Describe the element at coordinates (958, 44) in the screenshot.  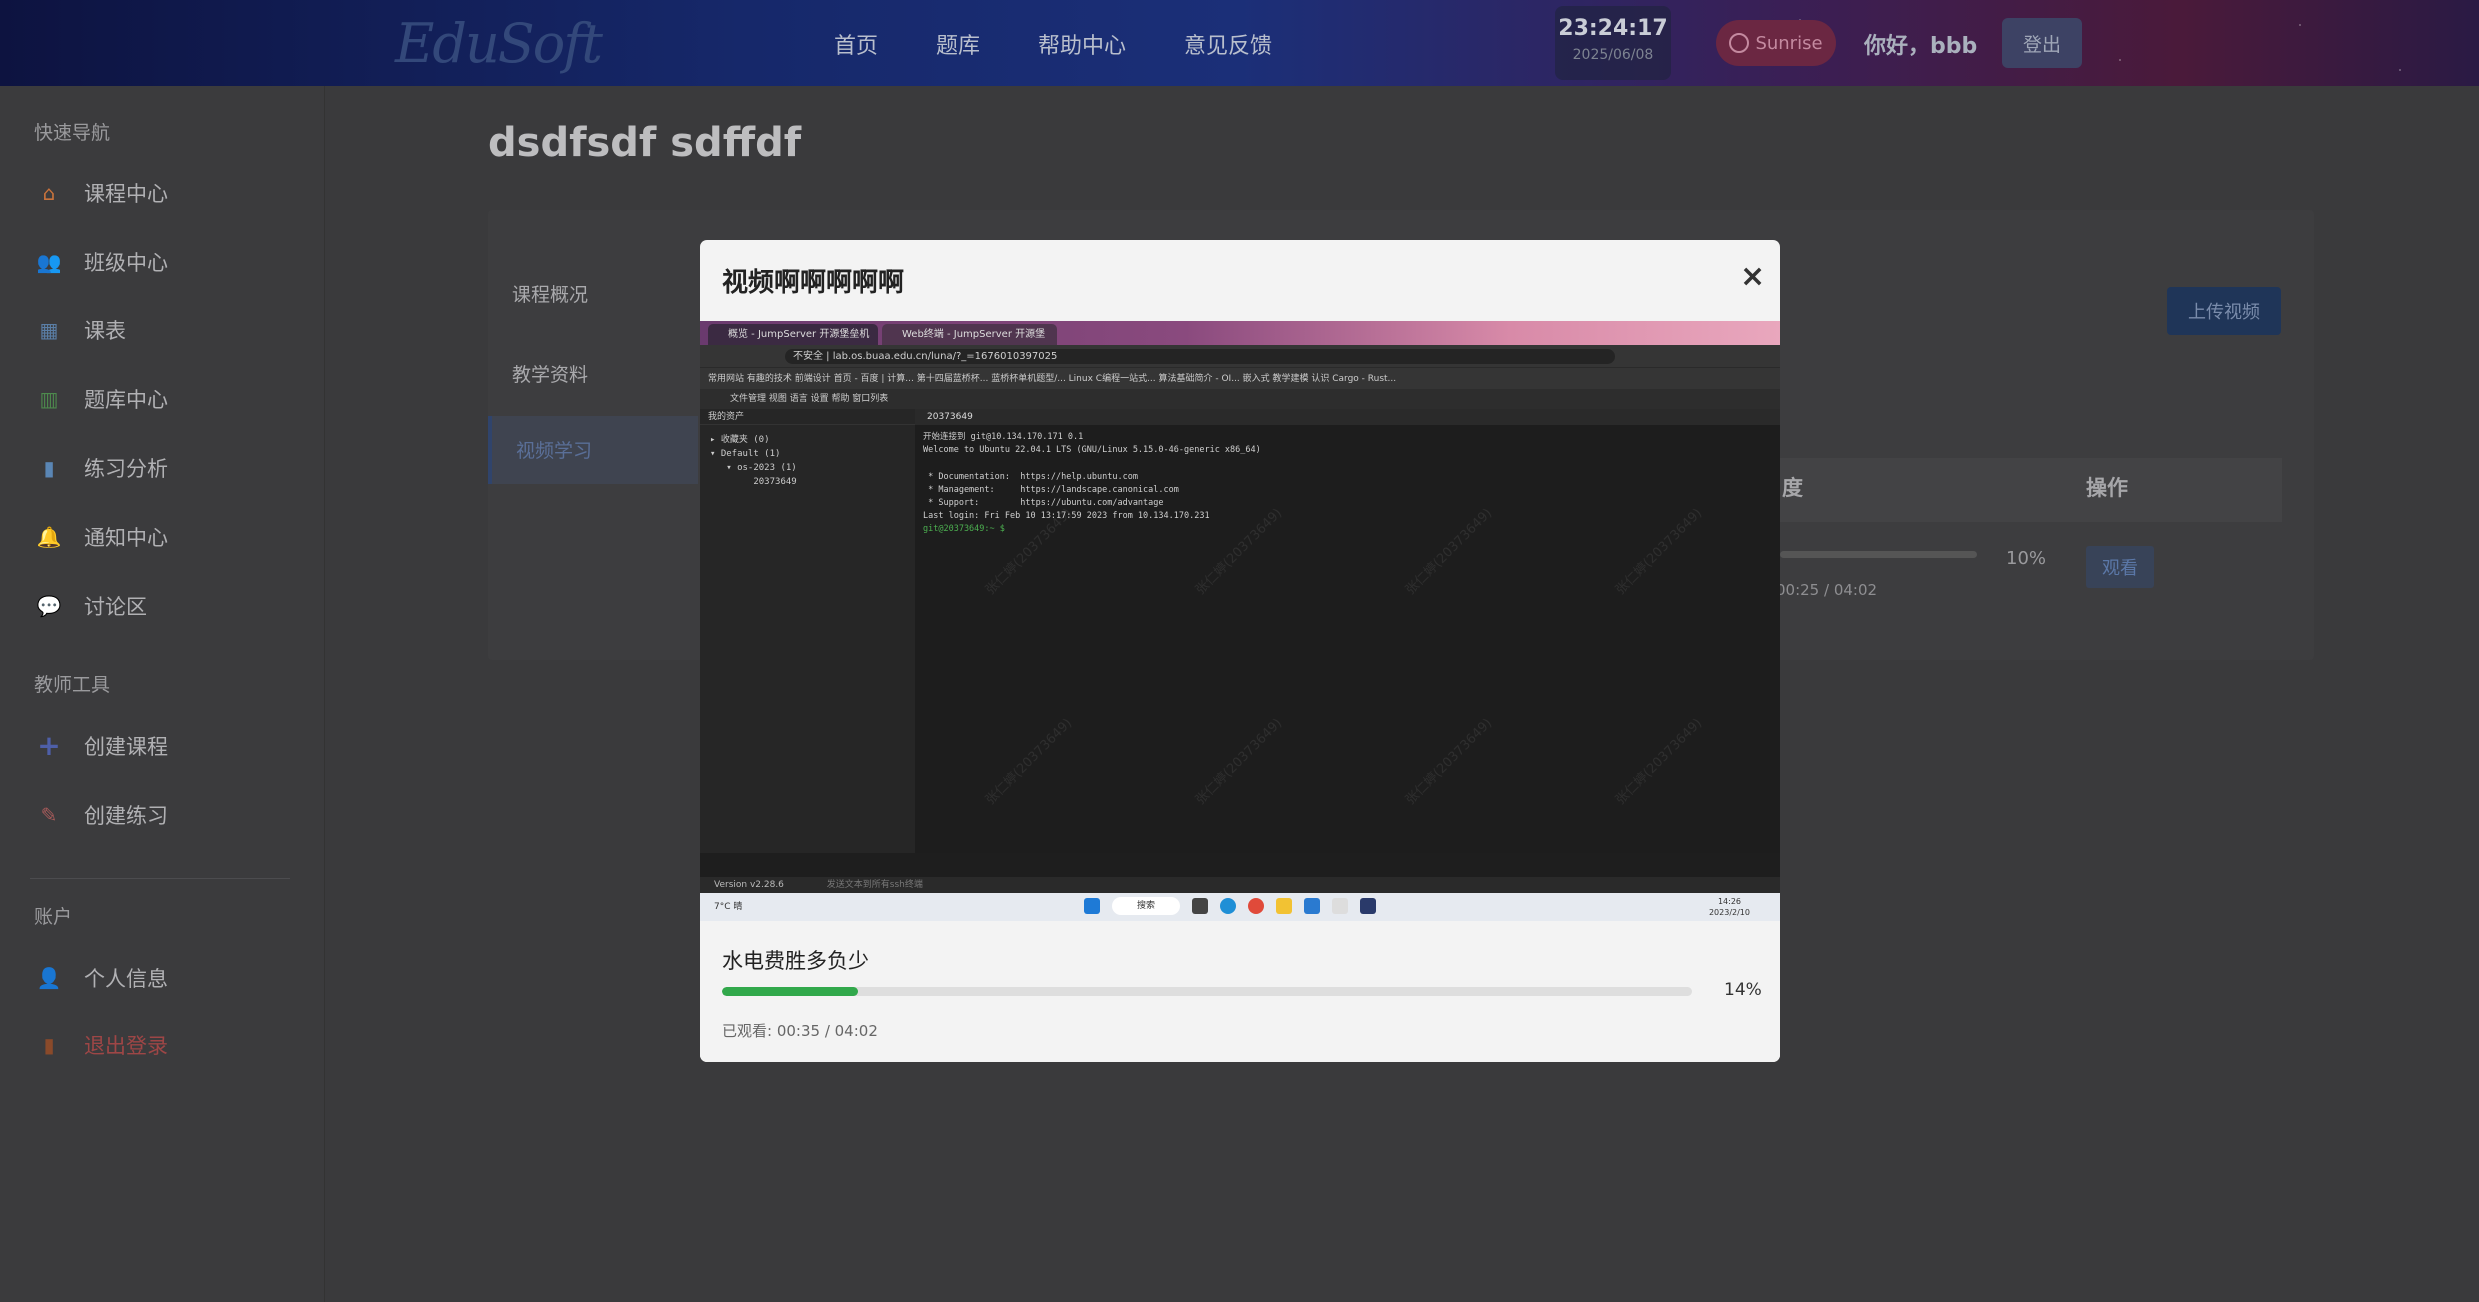
I see `nav-question-bank: 题库` at that location.